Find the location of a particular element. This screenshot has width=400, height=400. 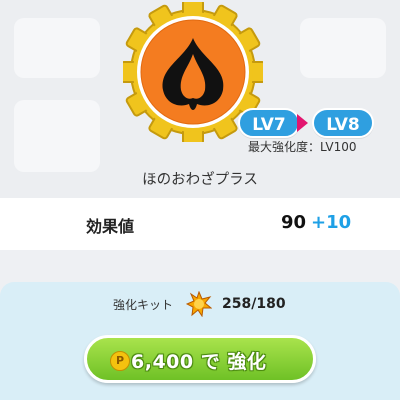

next-level-badge: LV8 is located at coordinates (343, 123).